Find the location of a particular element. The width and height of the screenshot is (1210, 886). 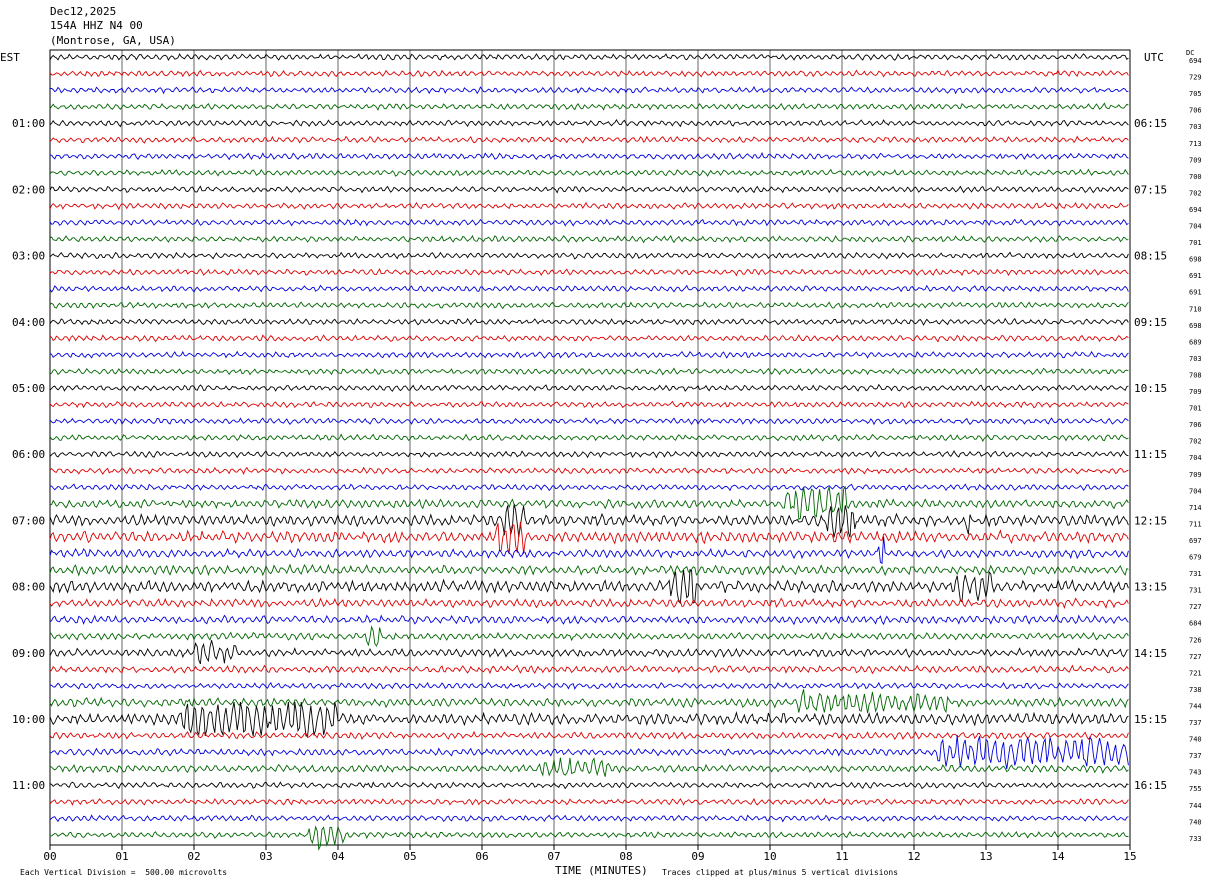

x-tick-label: 14 is located at coordinates (1058, 856).